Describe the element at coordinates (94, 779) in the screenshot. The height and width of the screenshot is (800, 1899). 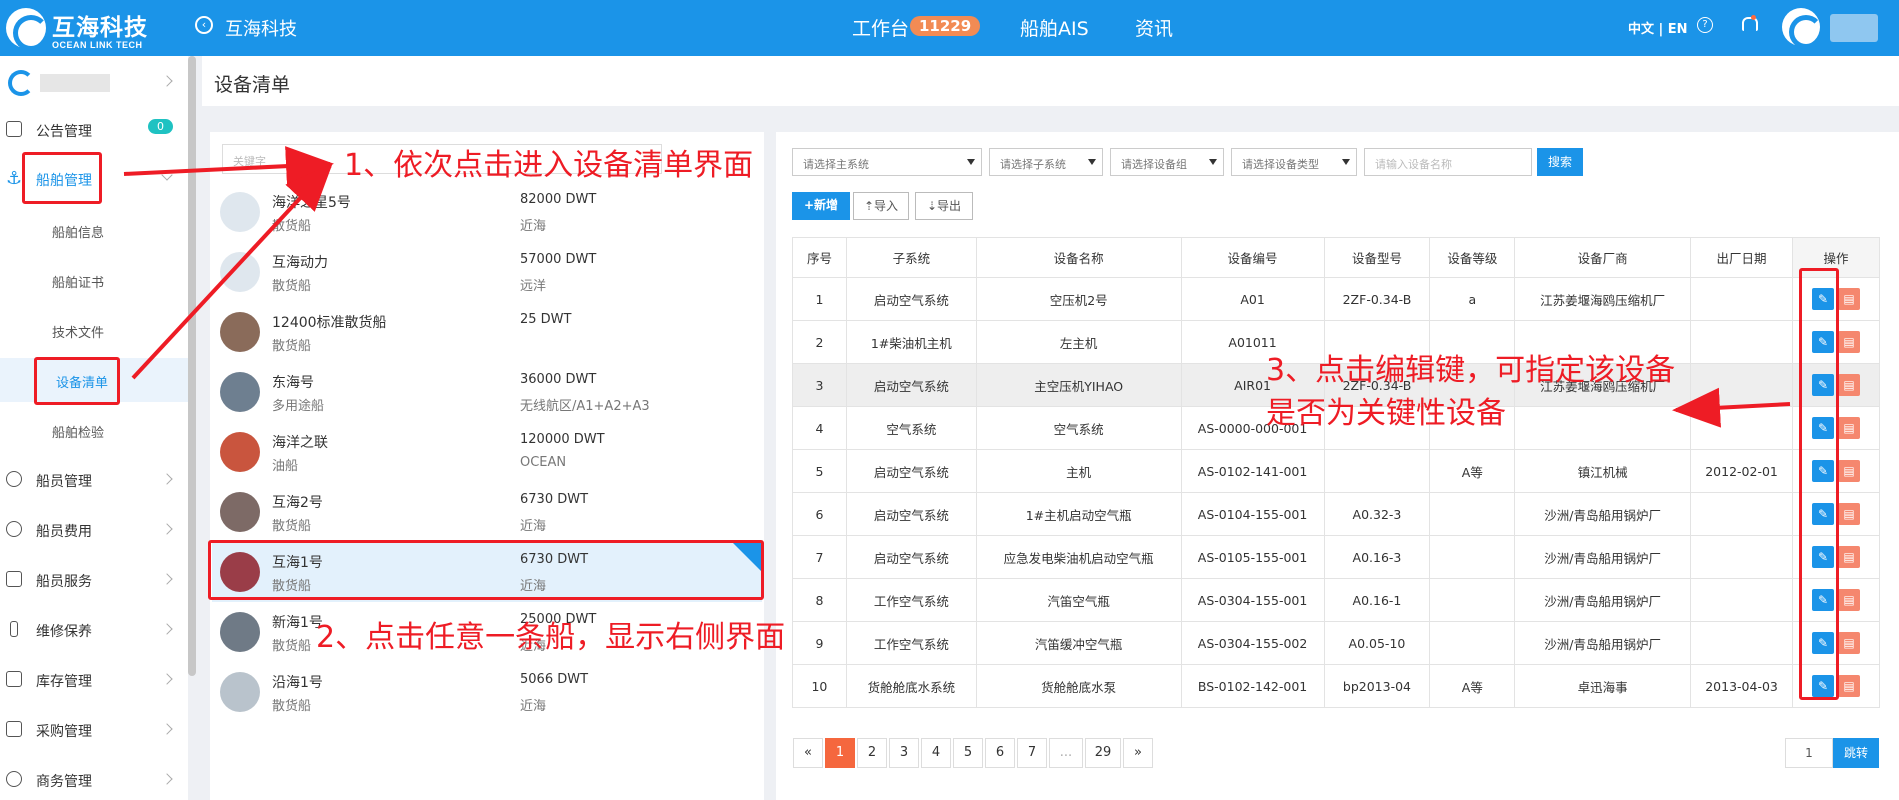
I see `sidebar-item-business: 商务管理` at that location.